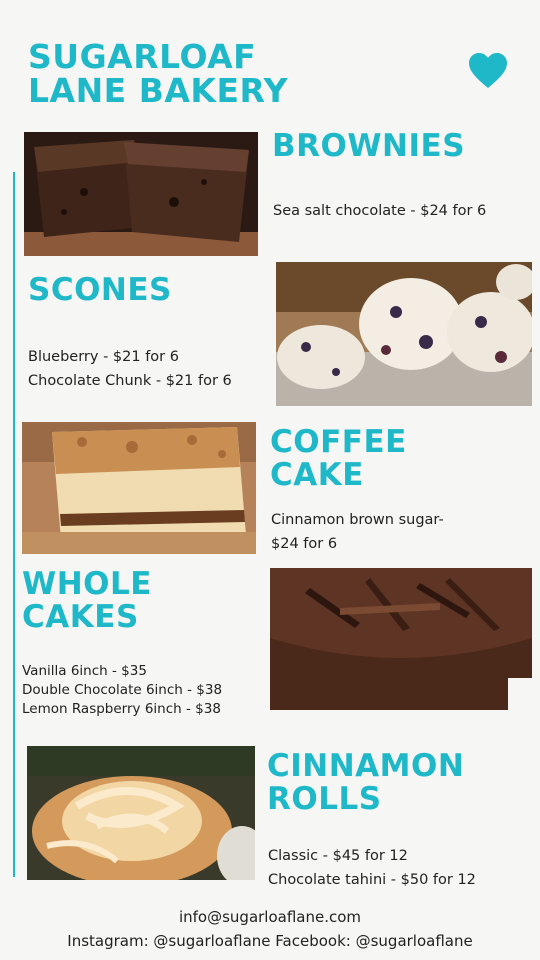 The image size is (540, 960). Describe the element at coordinates (121, 709) in the screenshot. I see `menu-item: Lemon Raspberry 6inch - $38` at that location.